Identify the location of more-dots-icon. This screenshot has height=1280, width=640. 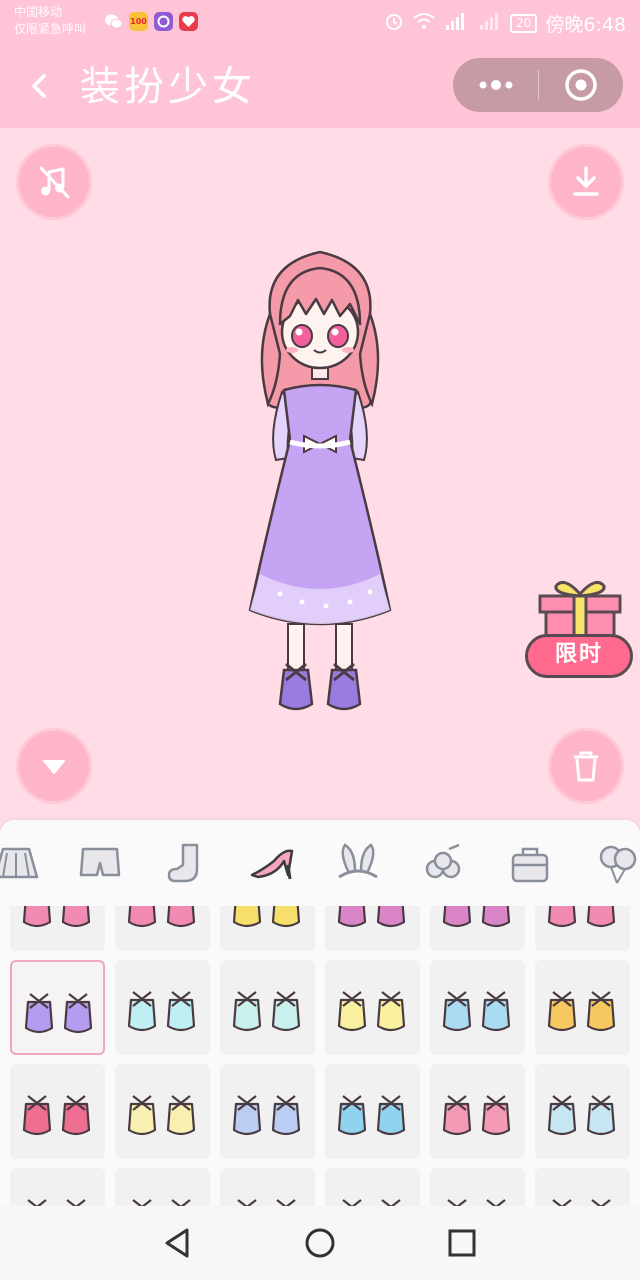
(496, 85).